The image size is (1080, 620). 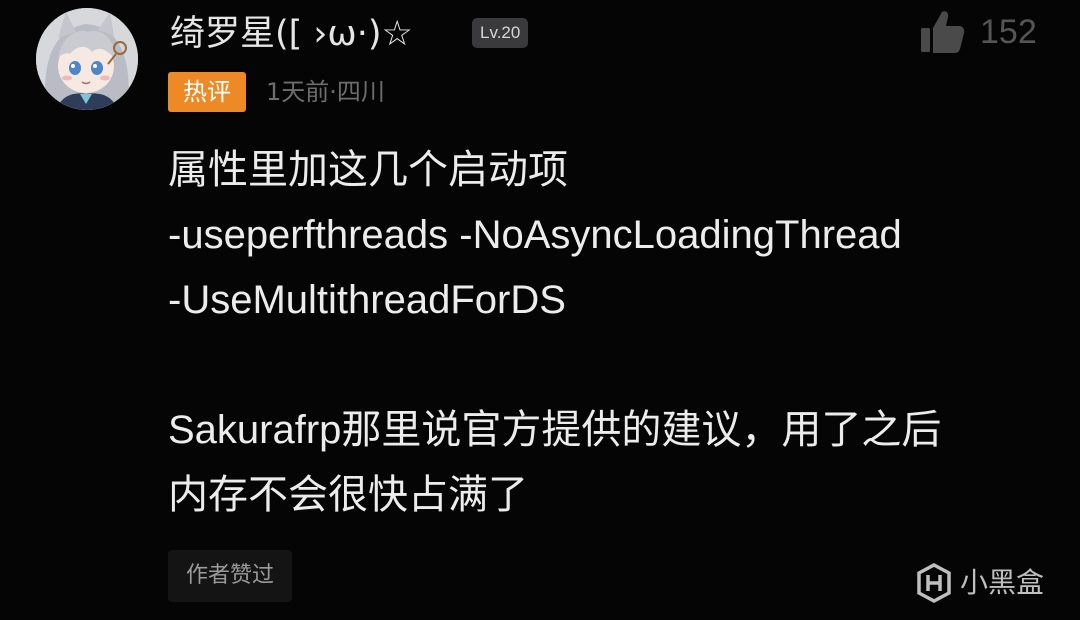 What do you see at coordinates (230, 576) in the screenshot?
I see `author-liked-tag: 作者赞过` at bounding box center [230, 576].